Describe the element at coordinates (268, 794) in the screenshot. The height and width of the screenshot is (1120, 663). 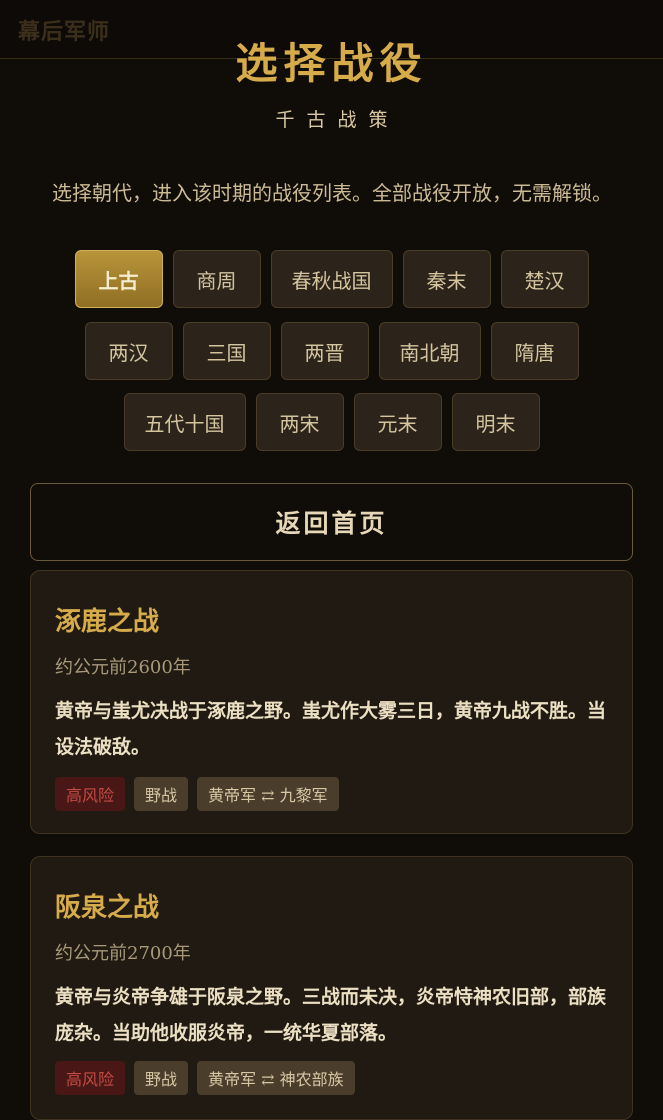
I see `battle-sides-badge: 黄帝军 ⇄ 九黎军` at that location.